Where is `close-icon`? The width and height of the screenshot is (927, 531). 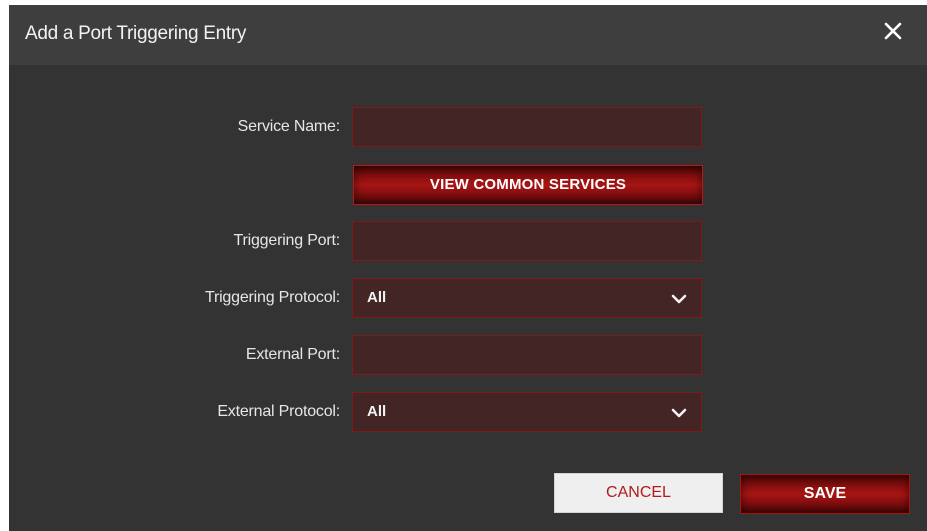
close-icon is located at coordinates (893, 31).